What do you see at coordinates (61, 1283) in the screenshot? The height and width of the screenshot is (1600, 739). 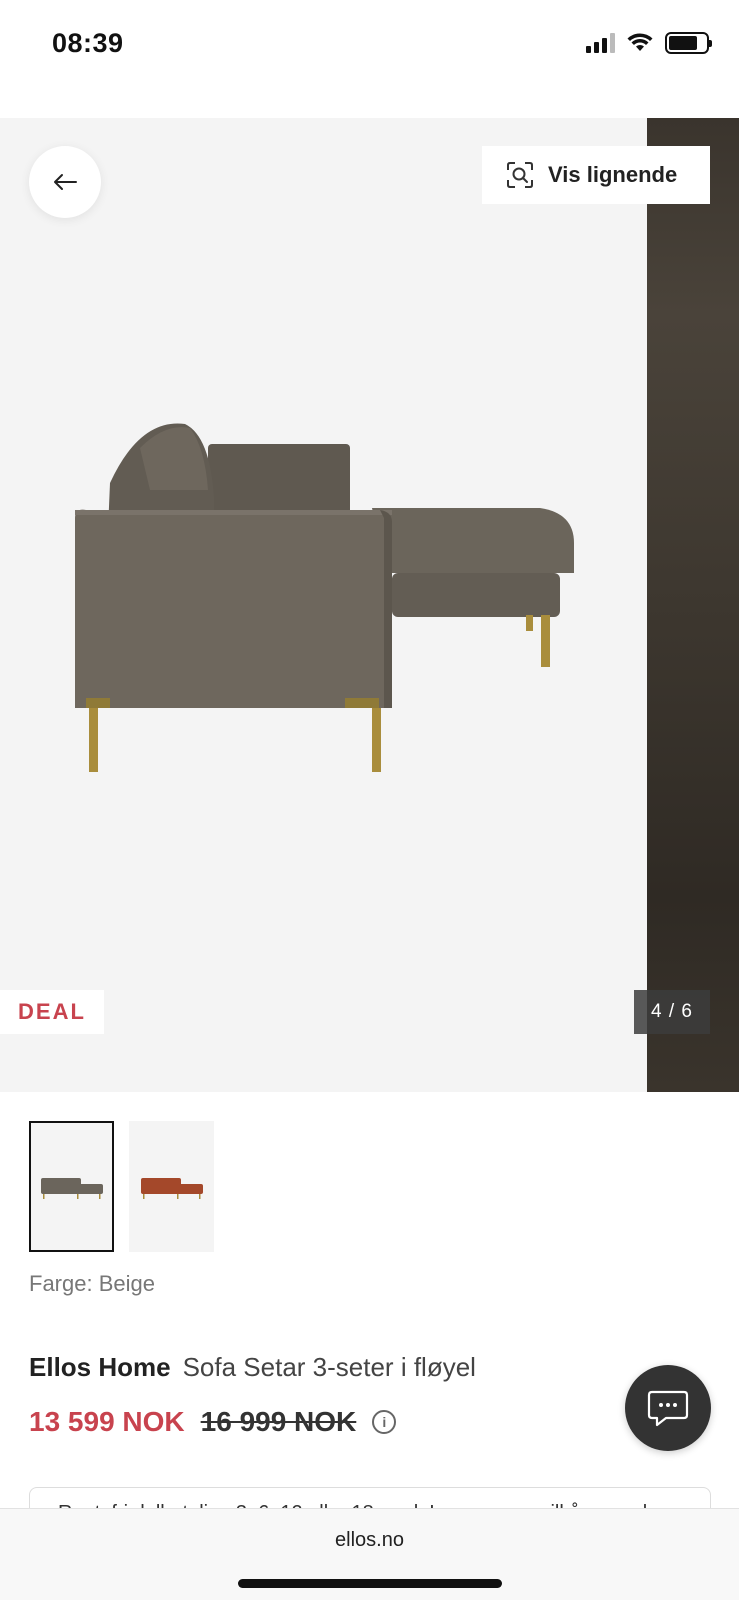 I see `color-prefix: Farge:` at bounding box center [61, 1283].